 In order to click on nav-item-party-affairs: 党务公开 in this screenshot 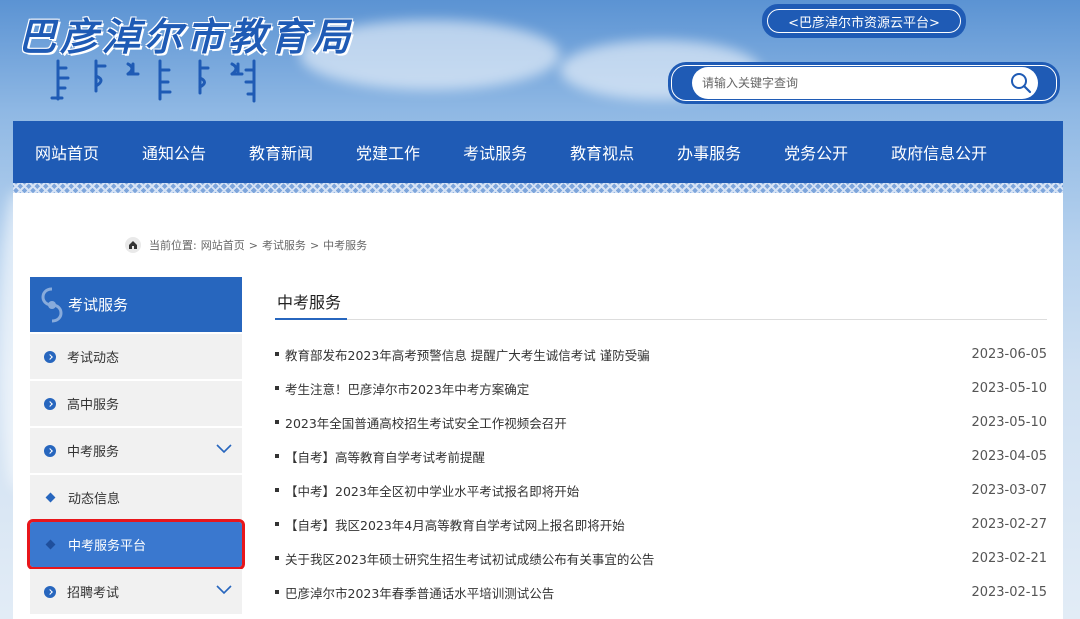, I will do `click(816, 152)`.